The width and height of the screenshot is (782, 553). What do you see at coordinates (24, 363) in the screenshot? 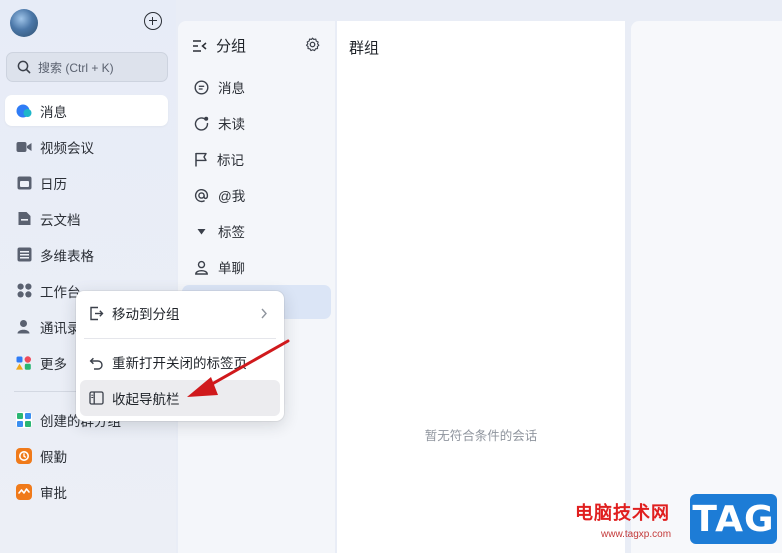
I see `more-icon` at bounding box center [24, 363].